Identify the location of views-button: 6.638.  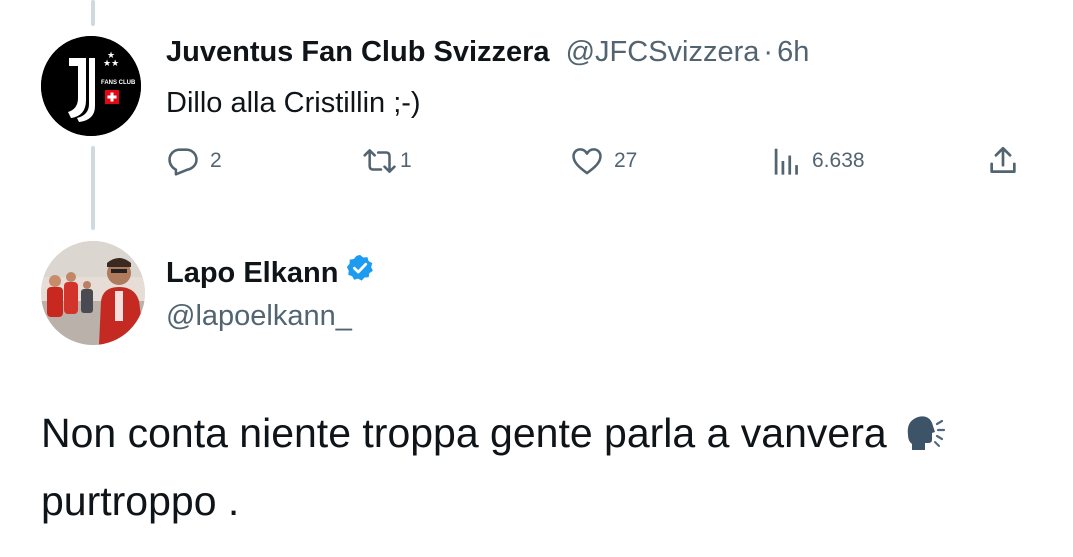
(818, 161).